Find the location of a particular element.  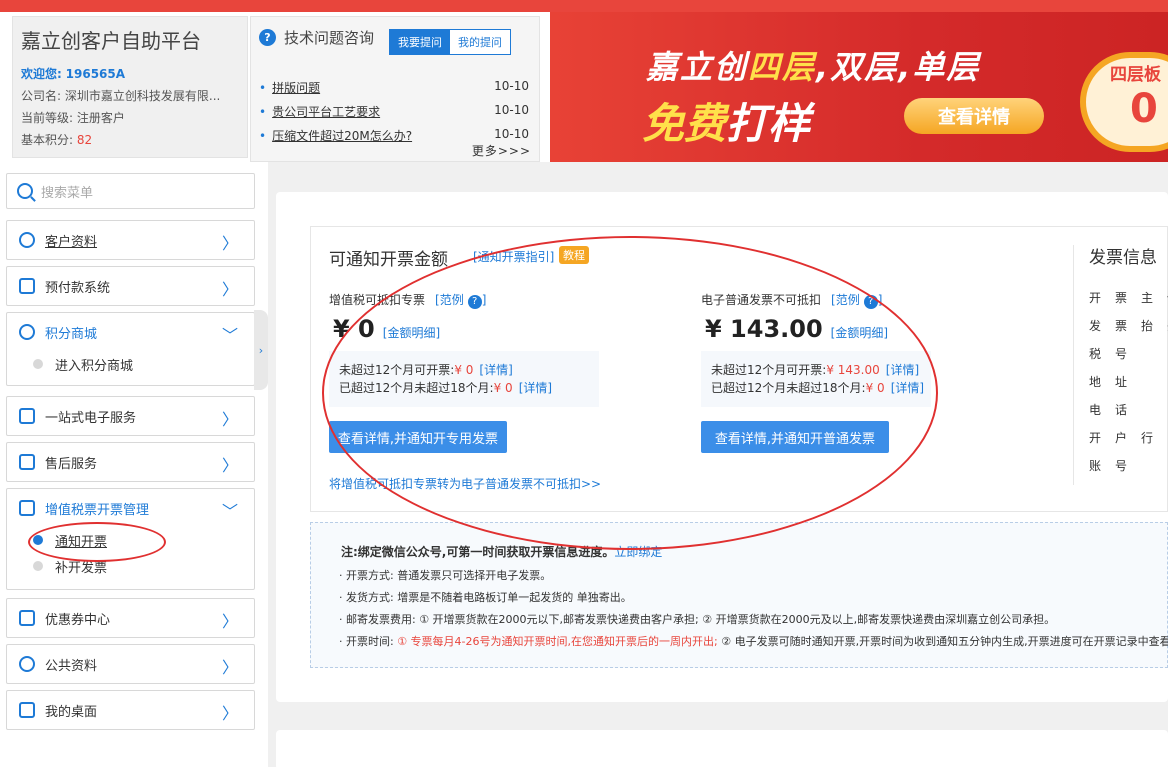

top-accent-bar is located at coordinates (584, 6).